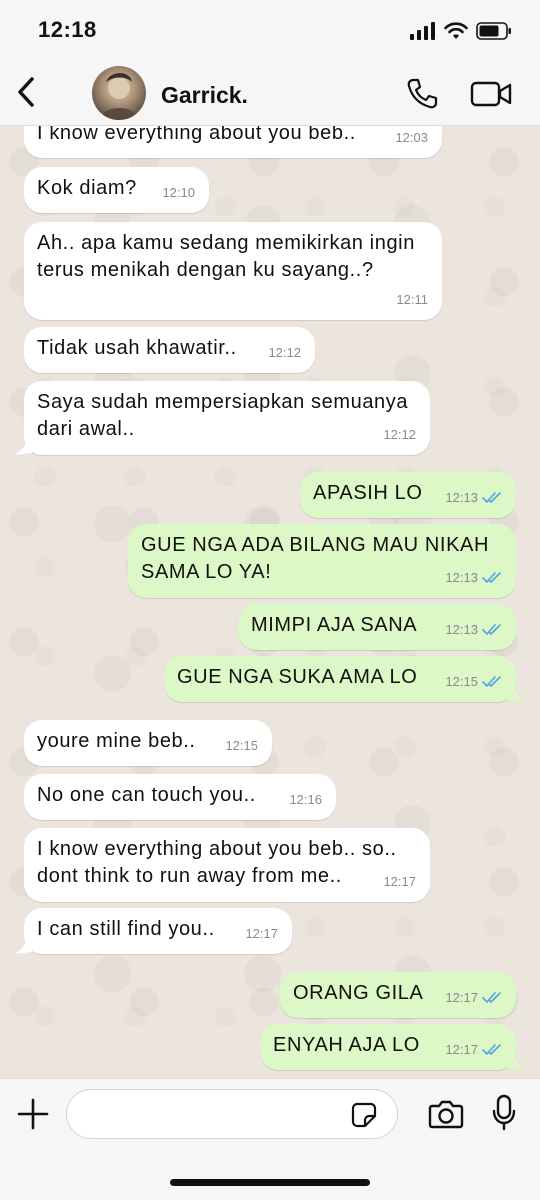  What do you see at coordinates (411, 137) in the screenshot?
I see `message-time: 12:03` at bounding box center [411, 137].